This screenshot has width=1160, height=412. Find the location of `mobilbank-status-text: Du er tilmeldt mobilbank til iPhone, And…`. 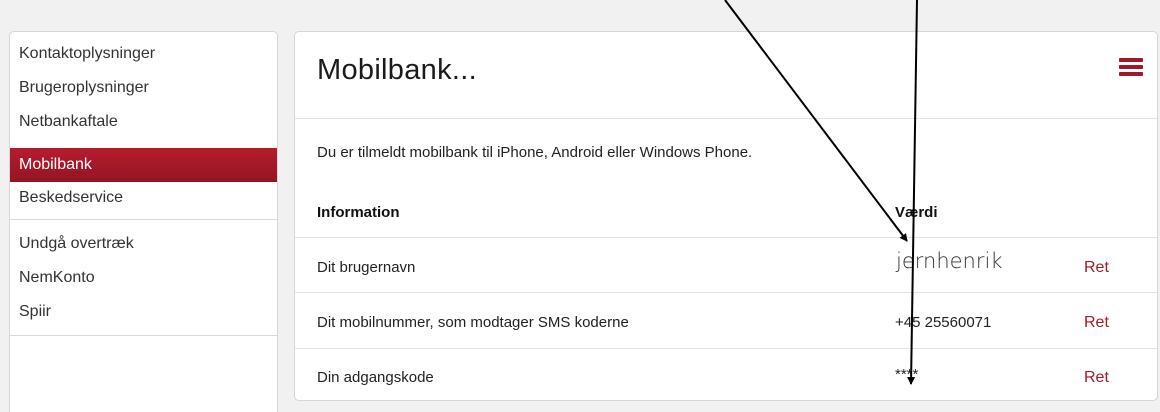

mobilbank-status-text: Du er tilmeldt mobilbank til iPhone, And… is located at coordinates (535, 152).